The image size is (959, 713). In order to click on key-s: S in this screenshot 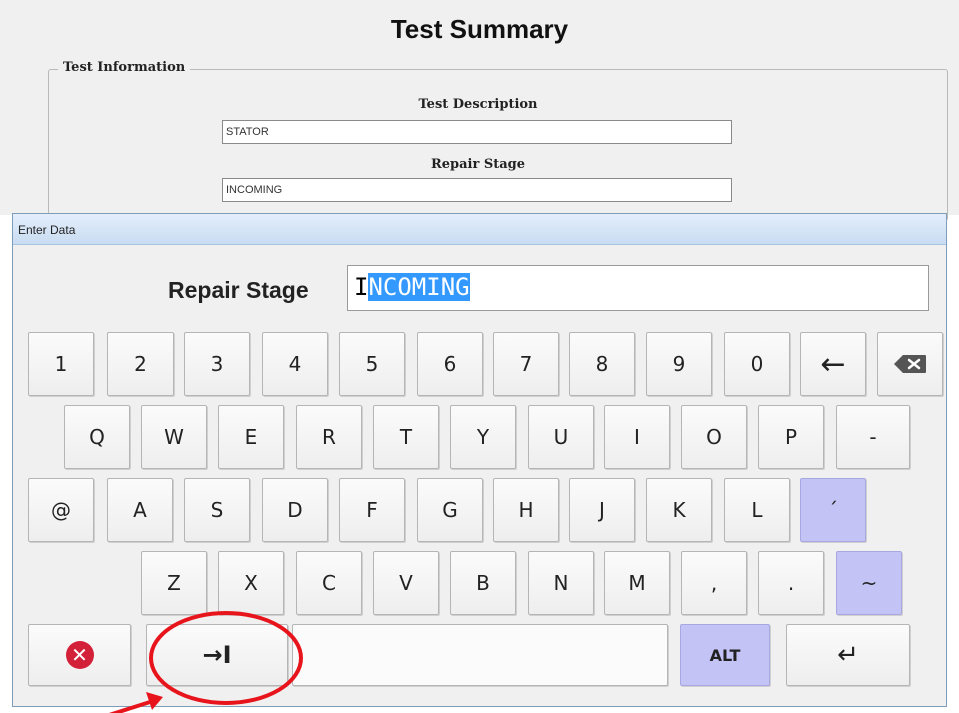, I will do `click(217, 510)`.